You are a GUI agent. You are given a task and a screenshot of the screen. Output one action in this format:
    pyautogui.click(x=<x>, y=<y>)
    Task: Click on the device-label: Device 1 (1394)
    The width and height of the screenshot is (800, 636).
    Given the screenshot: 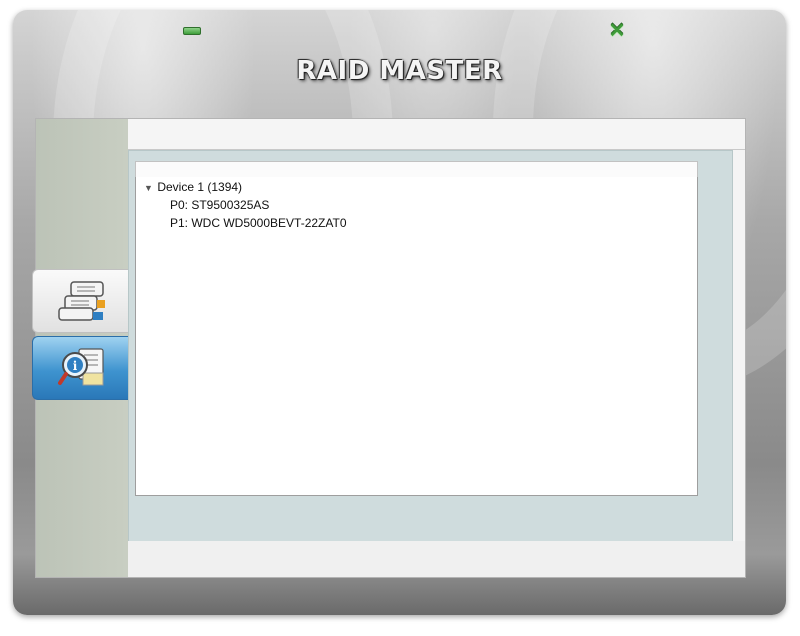 What is the action you would take?
    pyautogui.click(x=200, y=187)
    